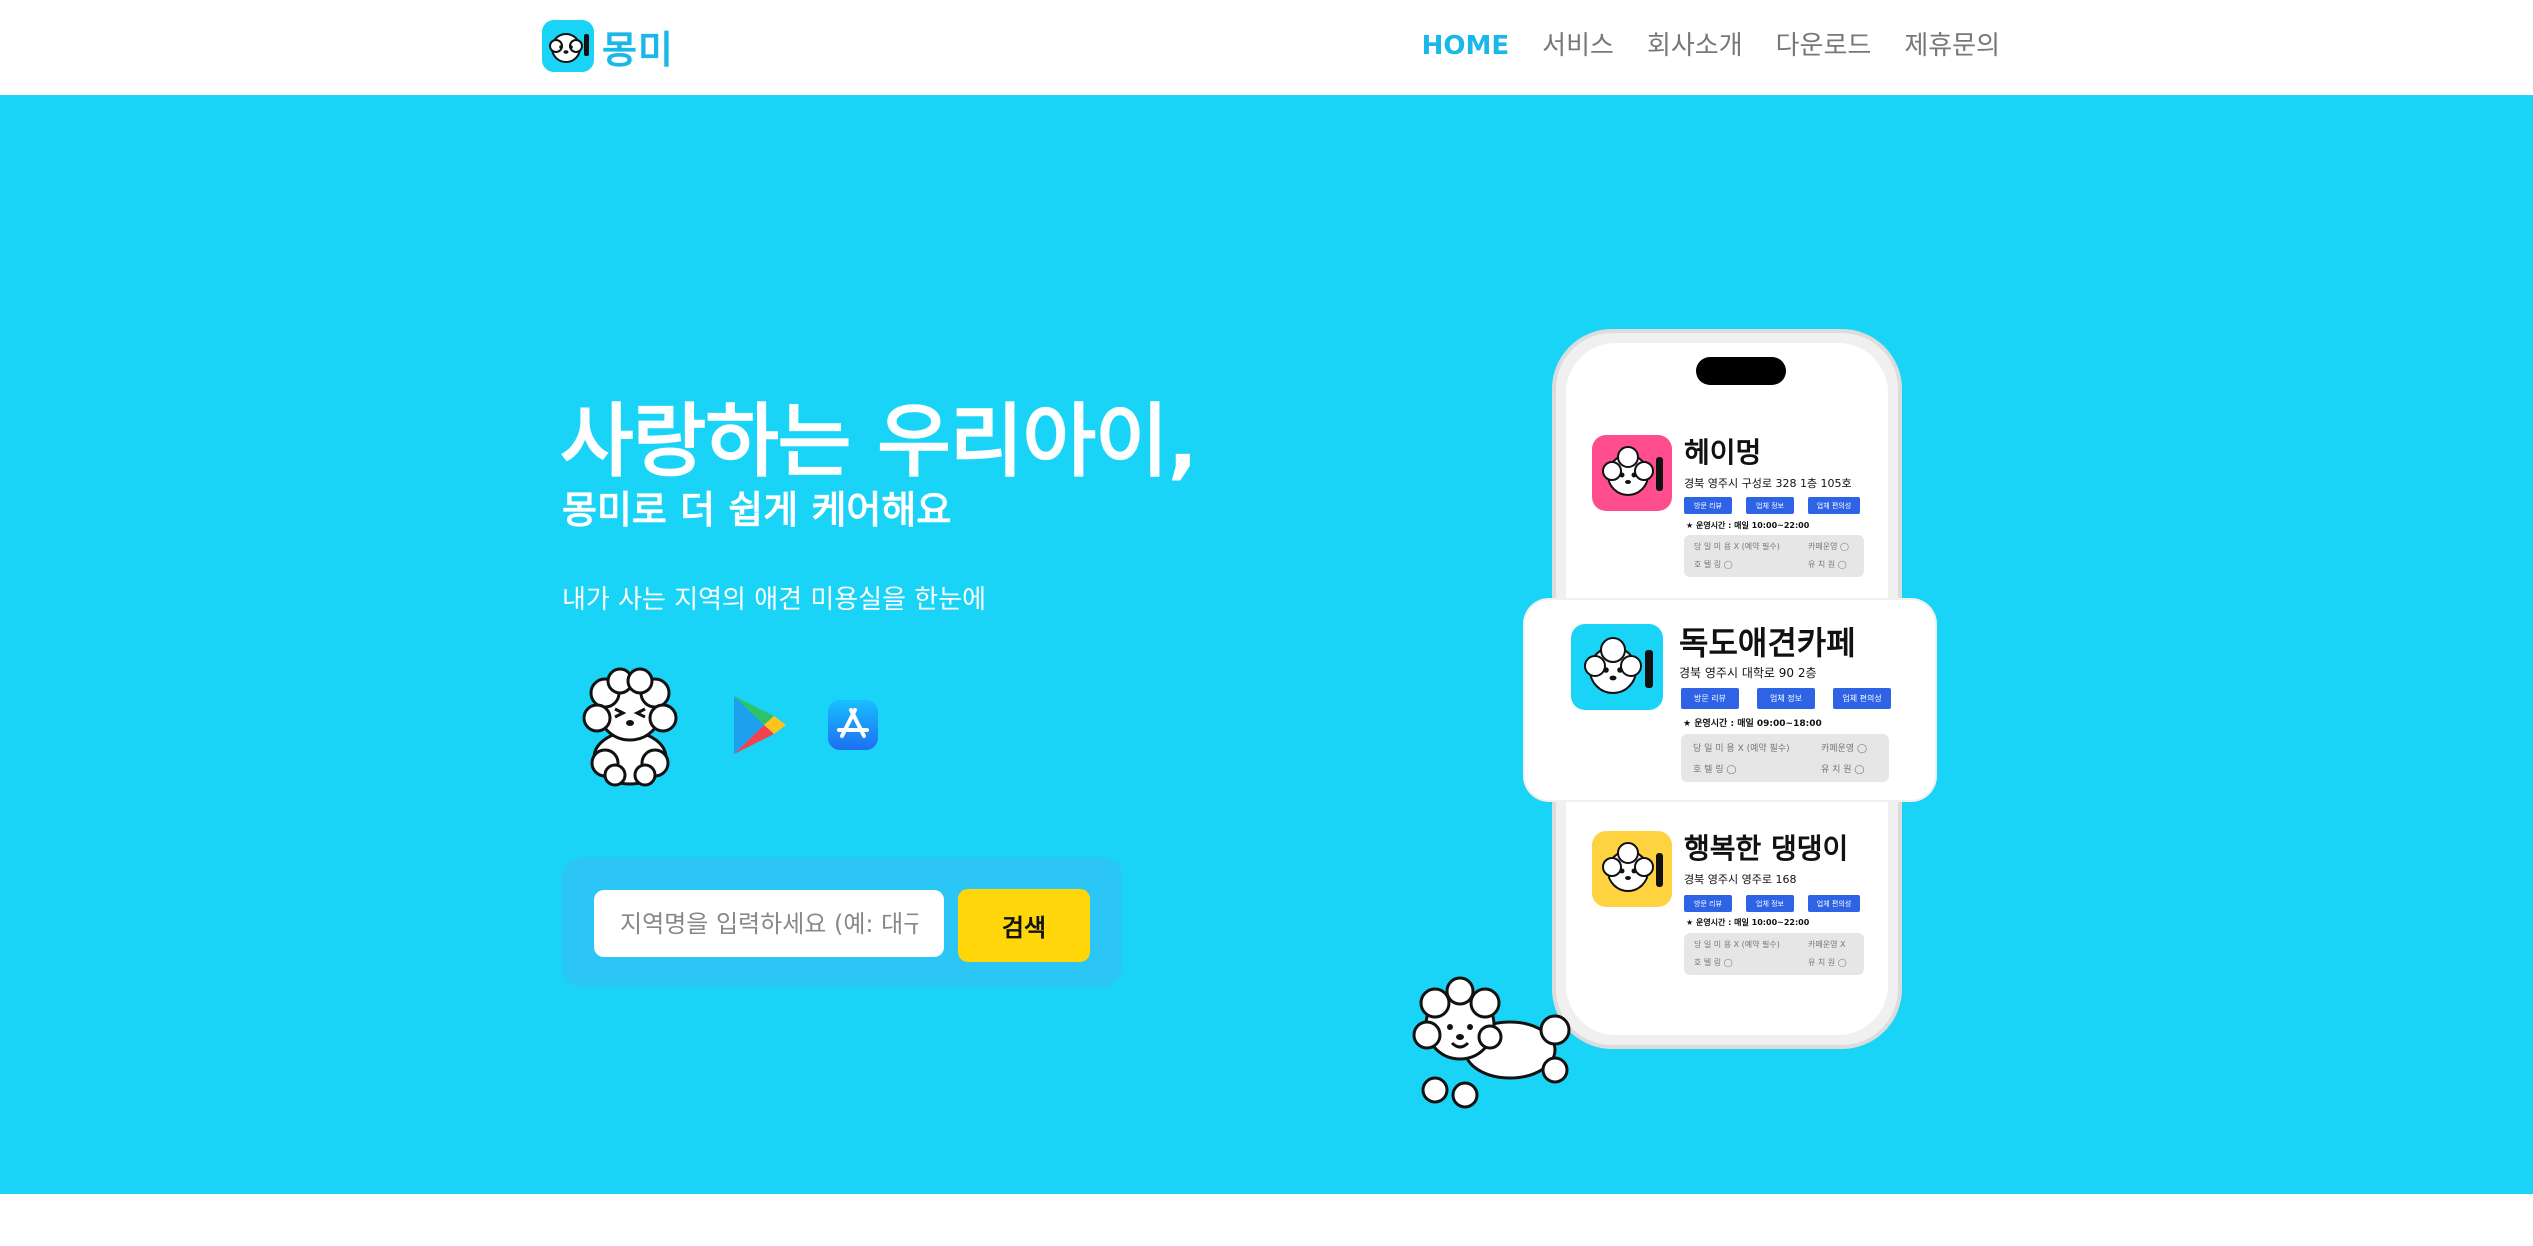 The height and width of the screenshot is (1246, 2533). Describe the element at coordinates (630, 725) in the screenshot. I see `sitting-dog-mascot` at that location.